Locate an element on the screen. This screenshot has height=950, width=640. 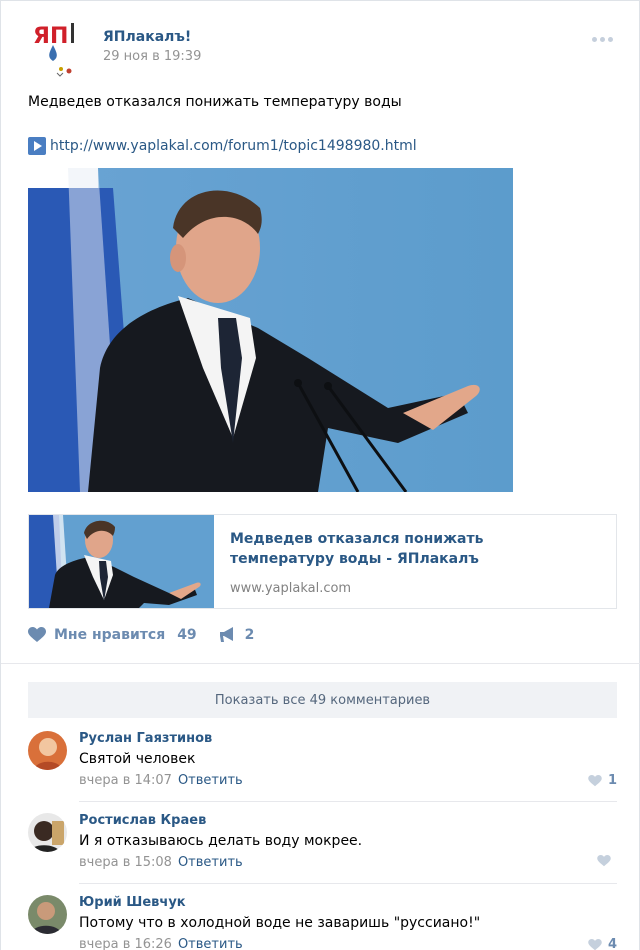
comment-meta: вчера в 15:08 Ответить is located at coordinates (161, 862).